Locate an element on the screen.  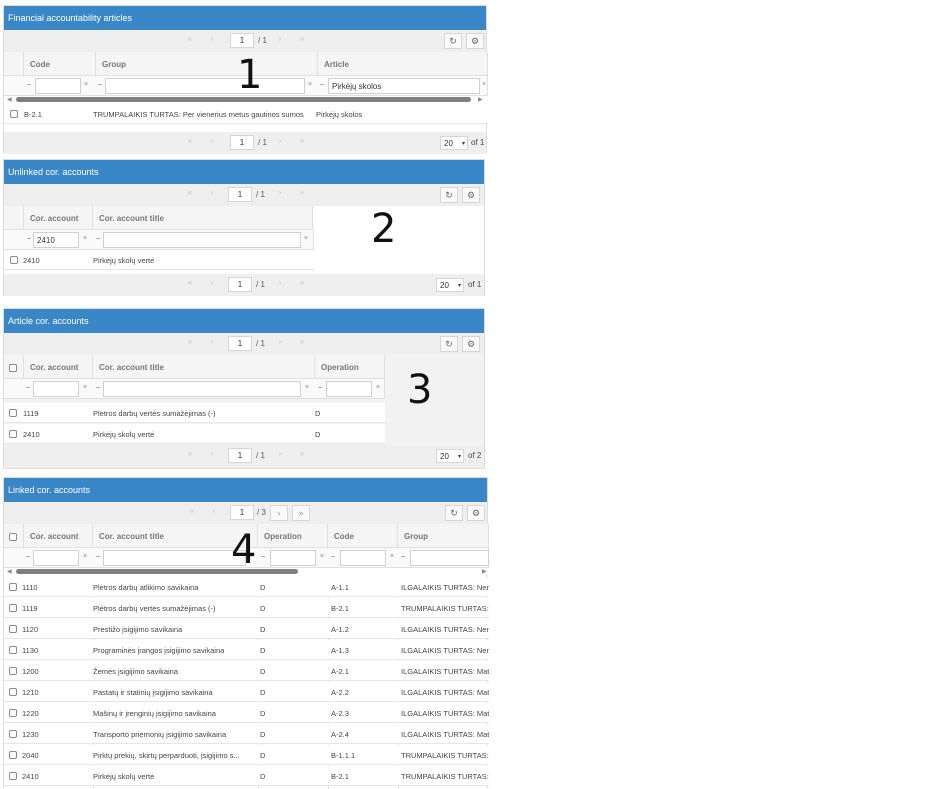
filter-account-input: 2410 is located at coordinates (56, 240).